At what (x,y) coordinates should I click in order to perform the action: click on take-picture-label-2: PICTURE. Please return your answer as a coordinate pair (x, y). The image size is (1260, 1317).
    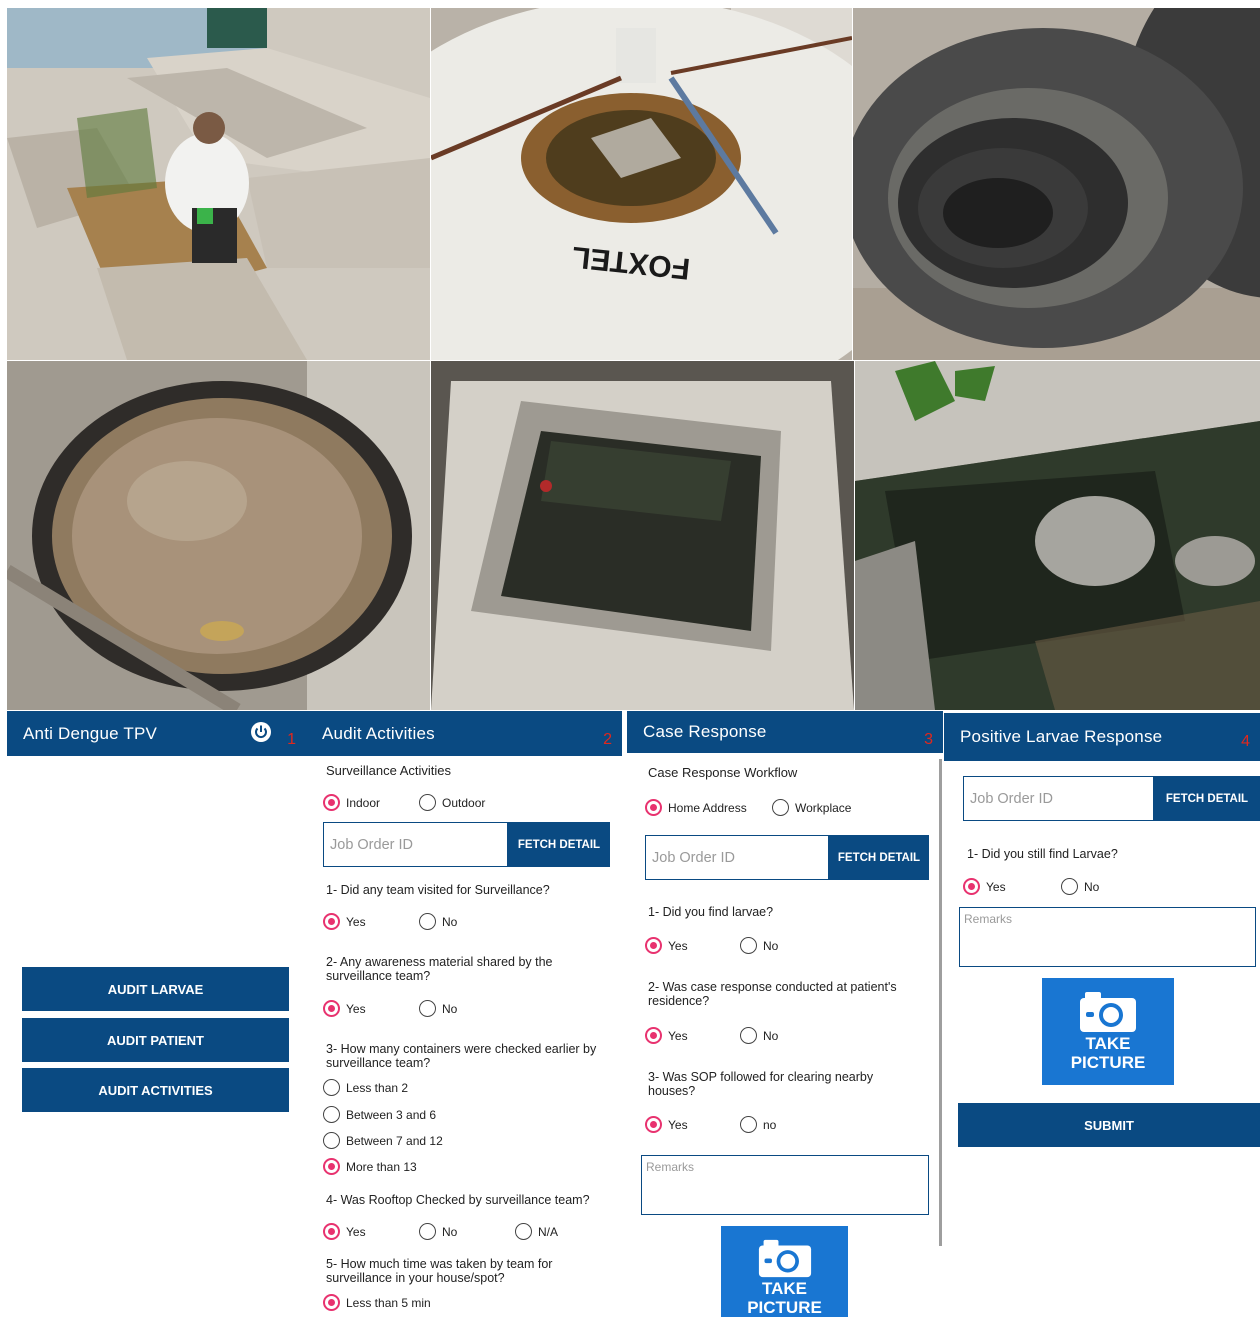
    Looking at the image, I should click on (1108, 1062).